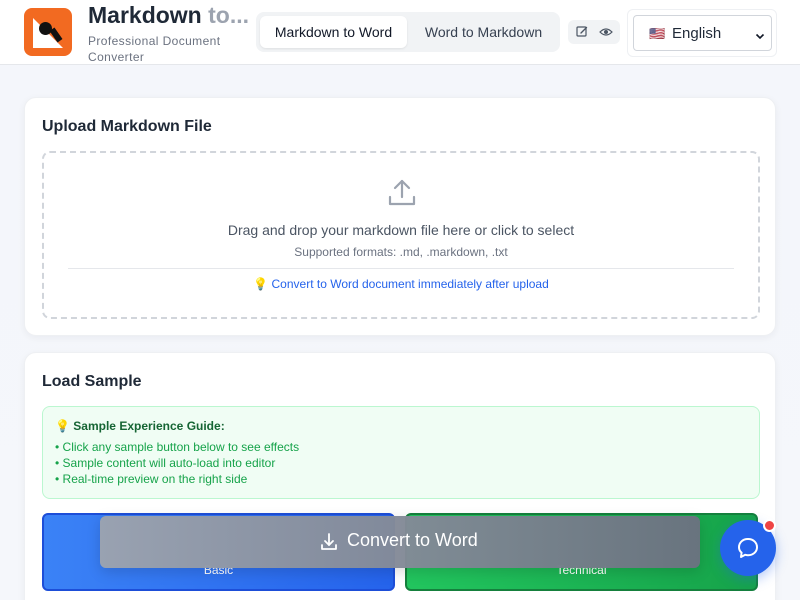 This screenshot has height=600, width=800. I want to click on eye-icon, so click(606, 32).